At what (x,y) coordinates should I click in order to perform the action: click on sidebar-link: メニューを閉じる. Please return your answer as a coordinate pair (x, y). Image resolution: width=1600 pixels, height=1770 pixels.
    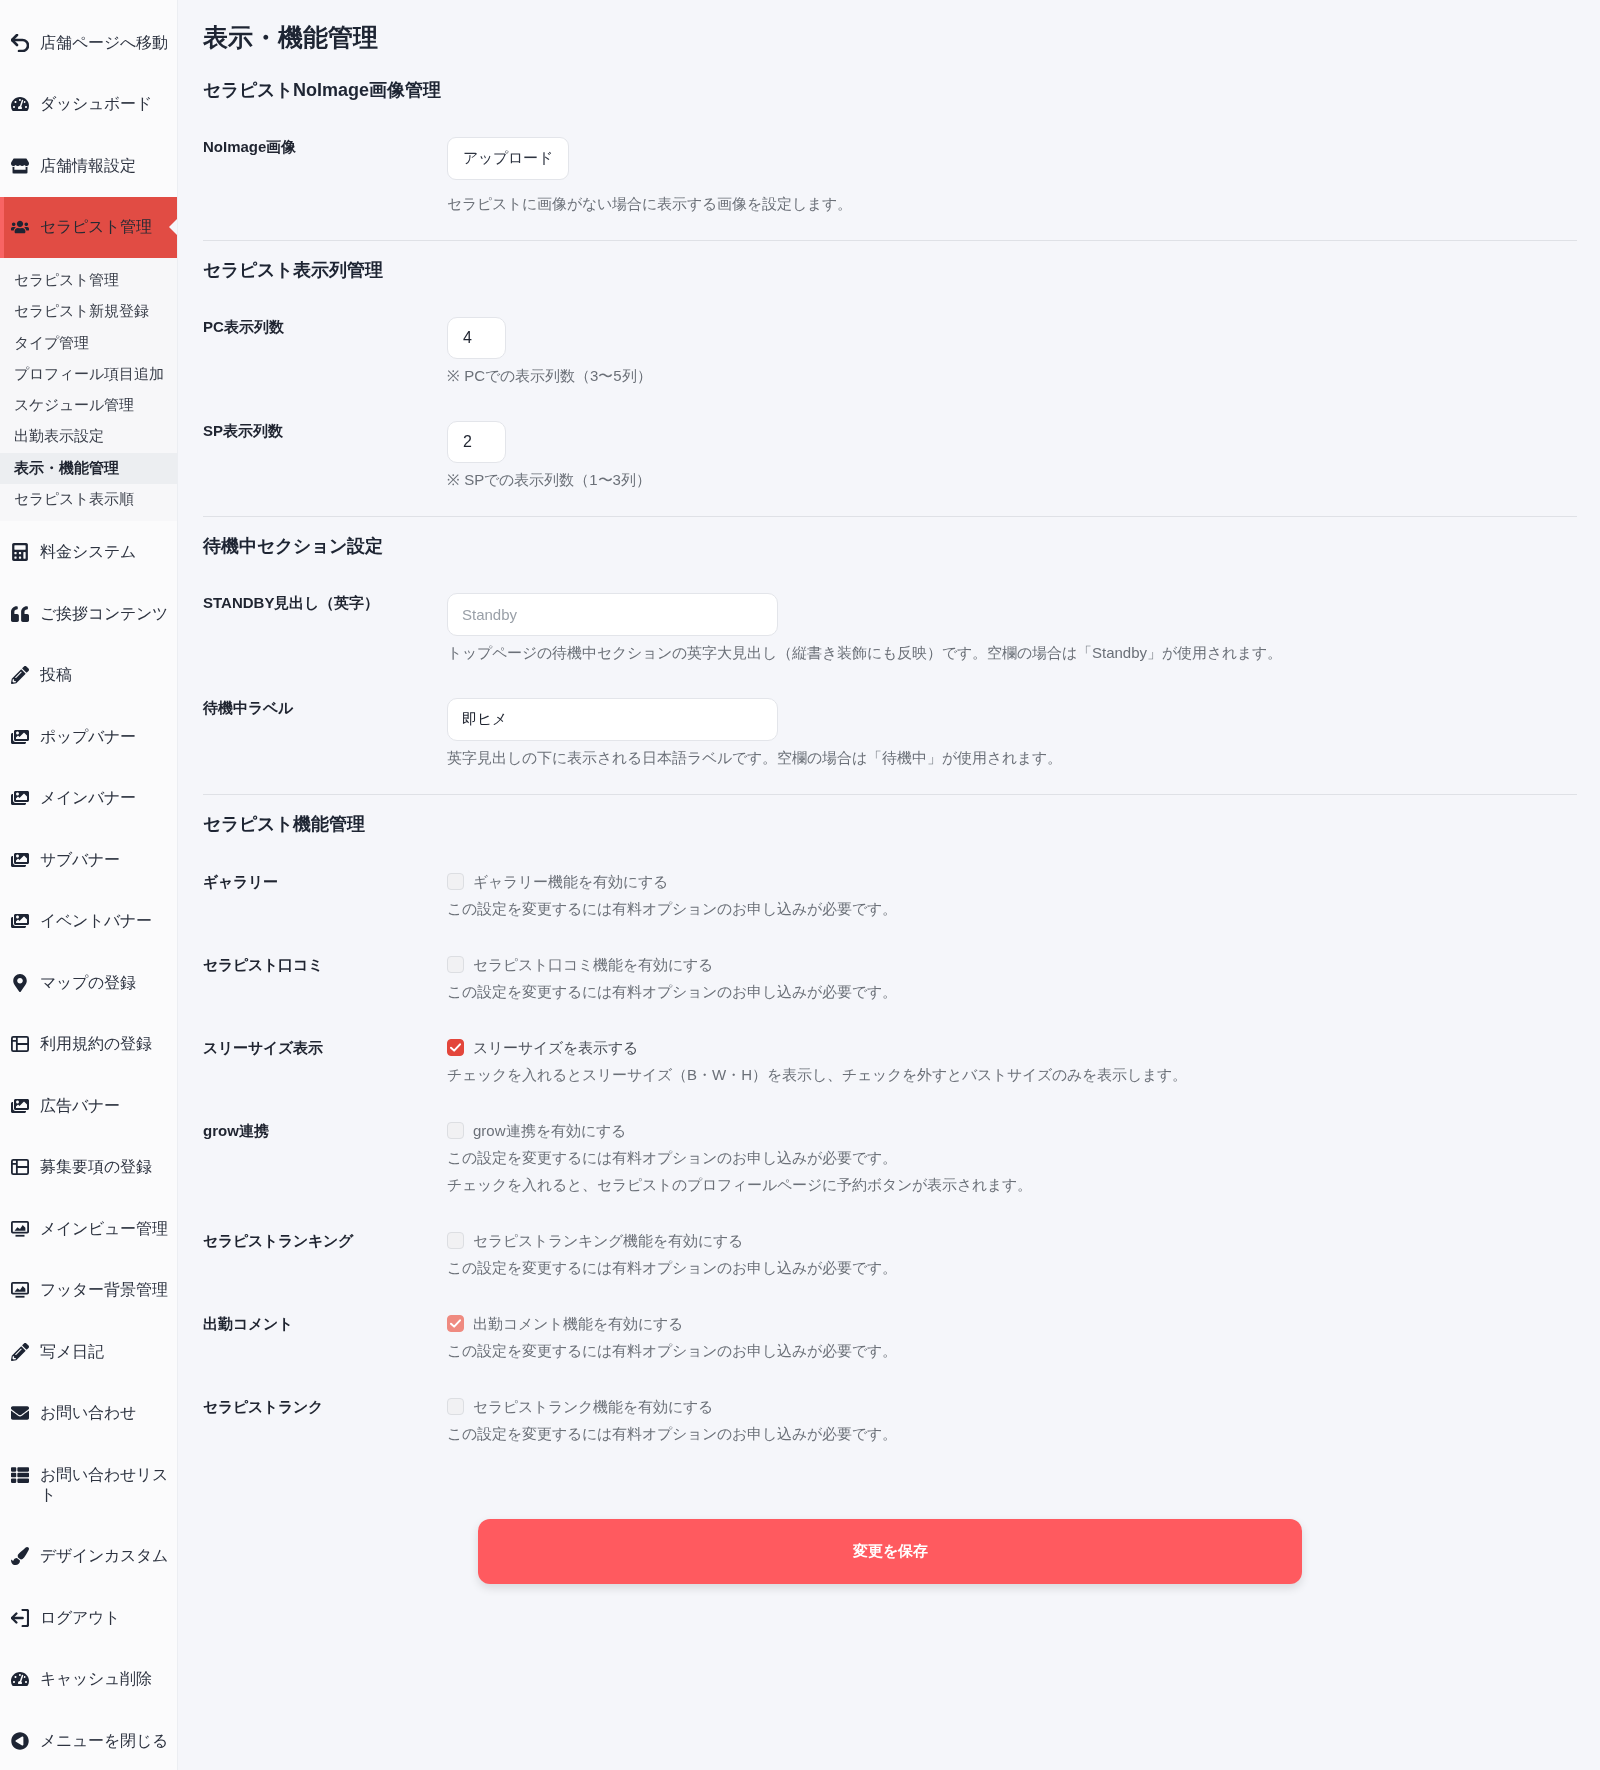
    Looking at the image, I should click on (88, 1739).